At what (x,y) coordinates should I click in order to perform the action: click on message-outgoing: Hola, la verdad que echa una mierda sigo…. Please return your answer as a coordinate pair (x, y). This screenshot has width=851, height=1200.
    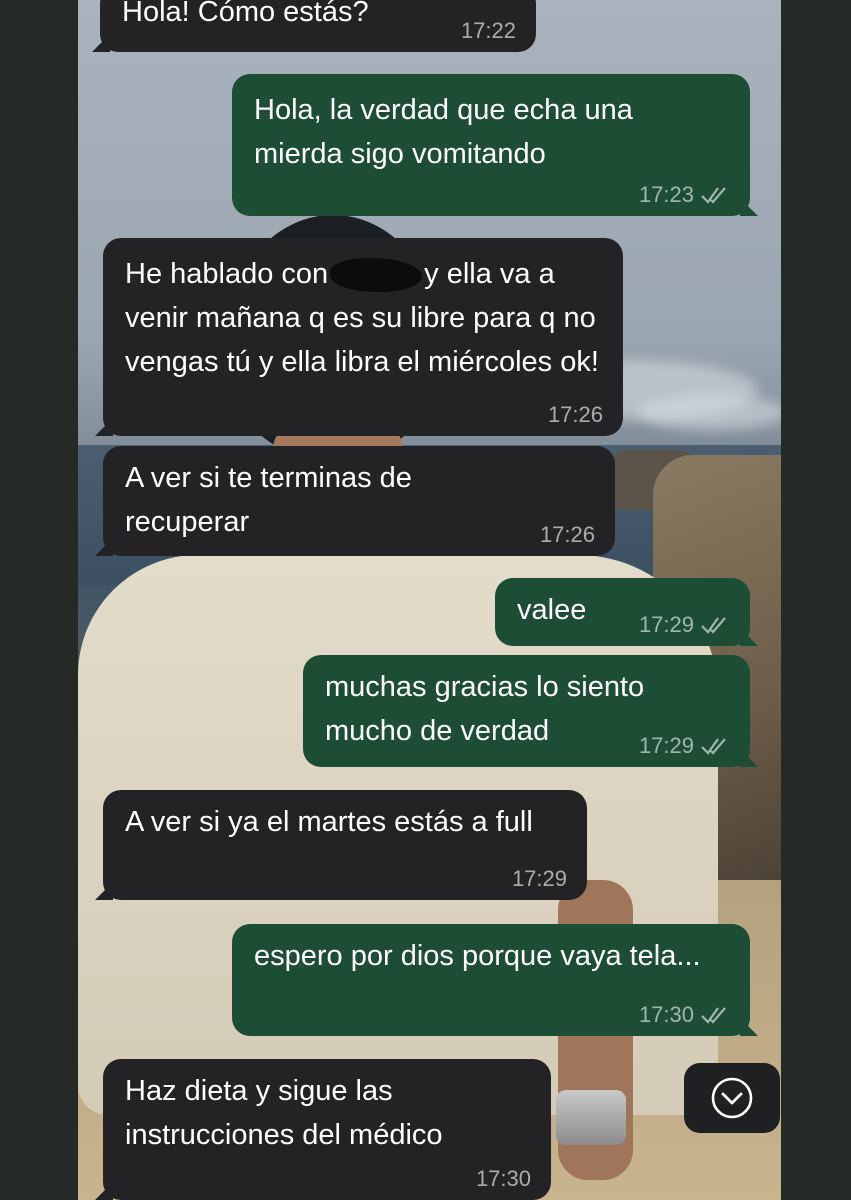
    Looking at the image, I should click on (495, 145).